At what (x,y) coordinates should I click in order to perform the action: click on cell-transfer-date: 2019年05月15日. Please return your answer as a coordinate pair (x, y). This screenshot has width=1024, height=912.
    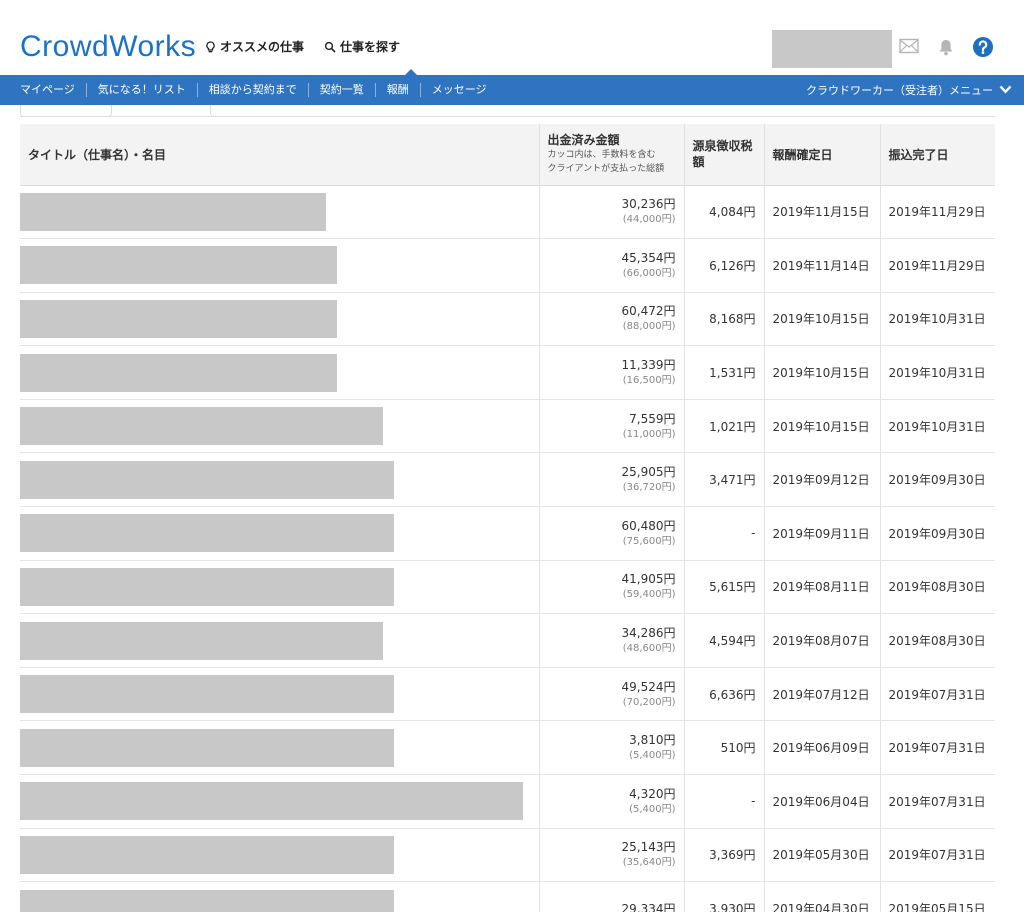
    Looking at the image, I should click on (937, 896).